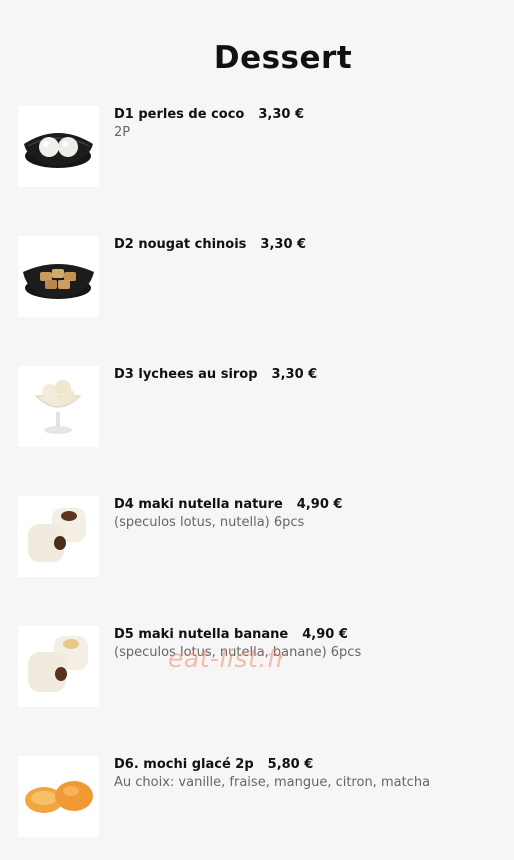 The width and height of the screenshot is (514, 860). I want to click on item-name: D5 maki nutella banane, so click(201, 634).